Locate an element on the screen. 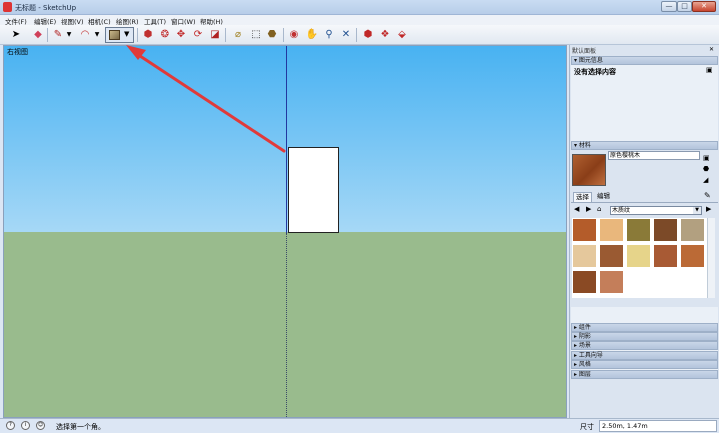 This screenshot has width=719, height=433. scale-icon: ◪ is located at coordinates (215, 35).